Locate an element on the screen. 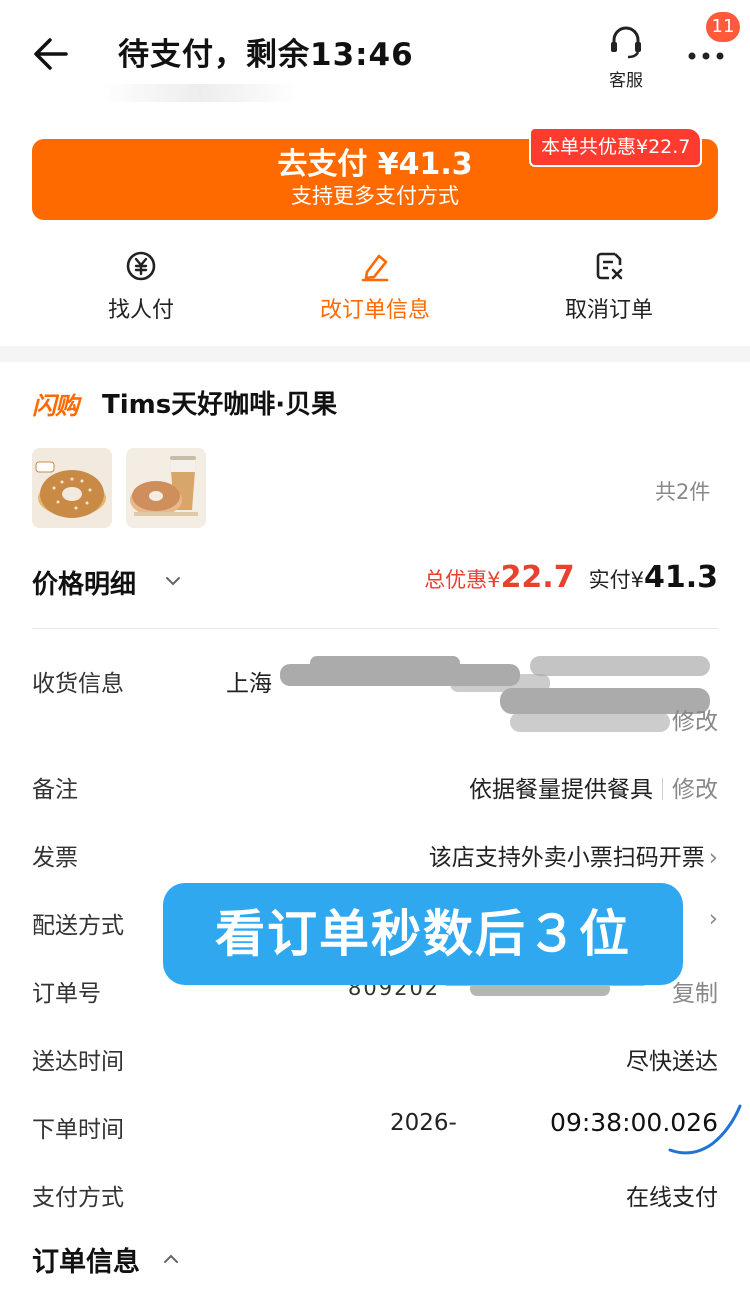 The width and height of the screenshot is (750, 1304). paid-amount: 41.3 is located at coordinates (680, 577).